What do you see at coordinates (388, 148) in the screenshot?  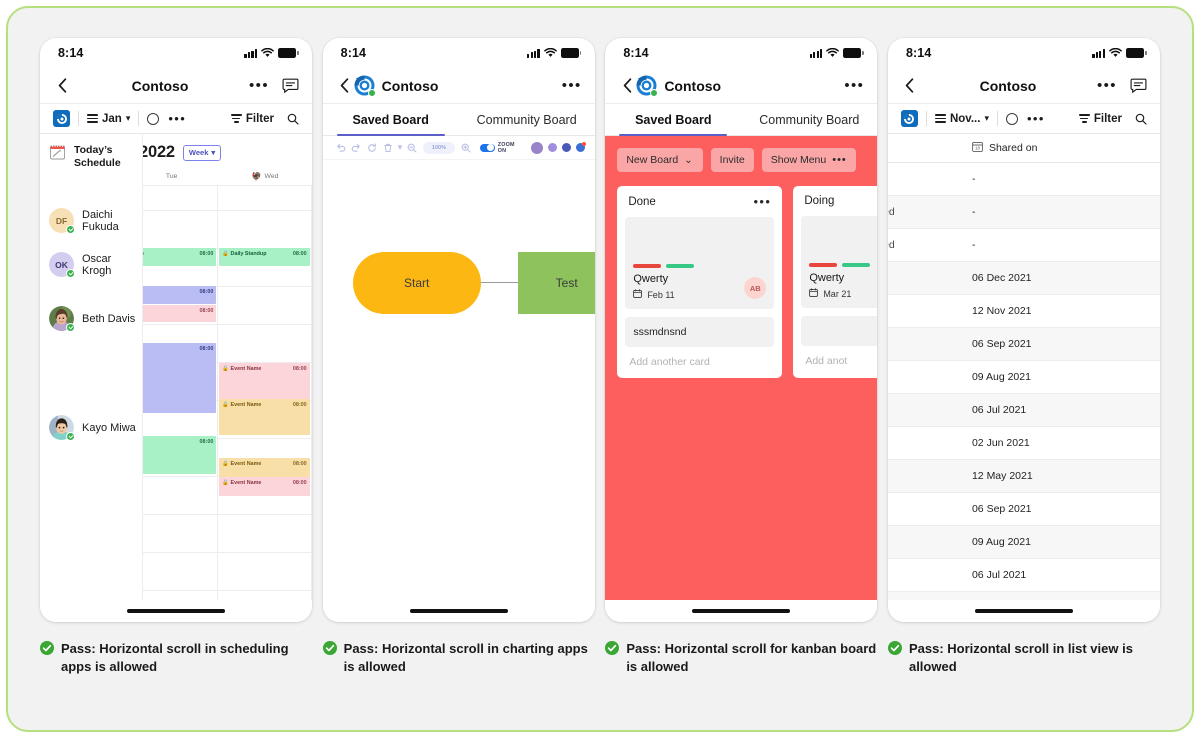 I see `delete-icon` at bounding box center [388, 148].